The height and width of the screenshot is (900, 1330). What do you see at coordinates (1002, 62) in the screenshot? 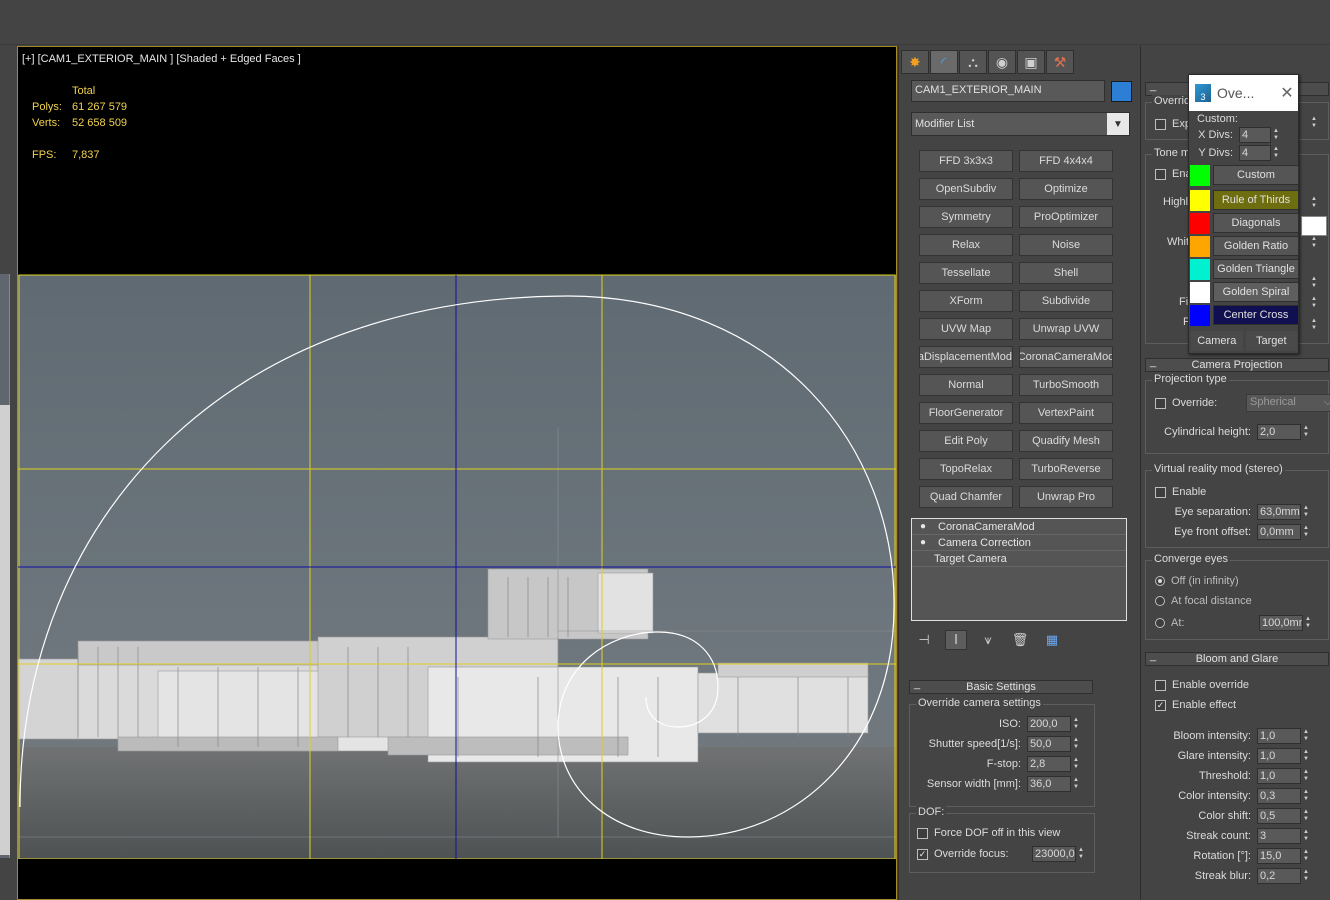
I see `motion-tab: ◉` at bounding box center [1002, 62].